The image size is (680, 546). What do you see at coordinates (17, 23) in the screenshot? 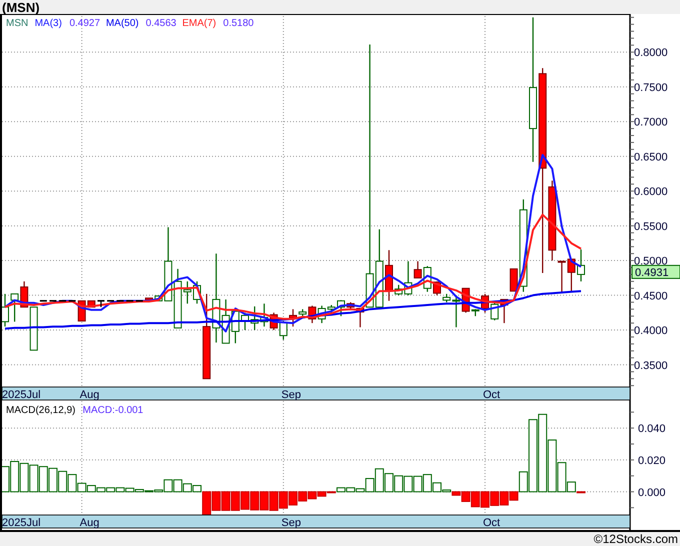
I see `legend-symbol: MSN` at bounding box center [17, 23].